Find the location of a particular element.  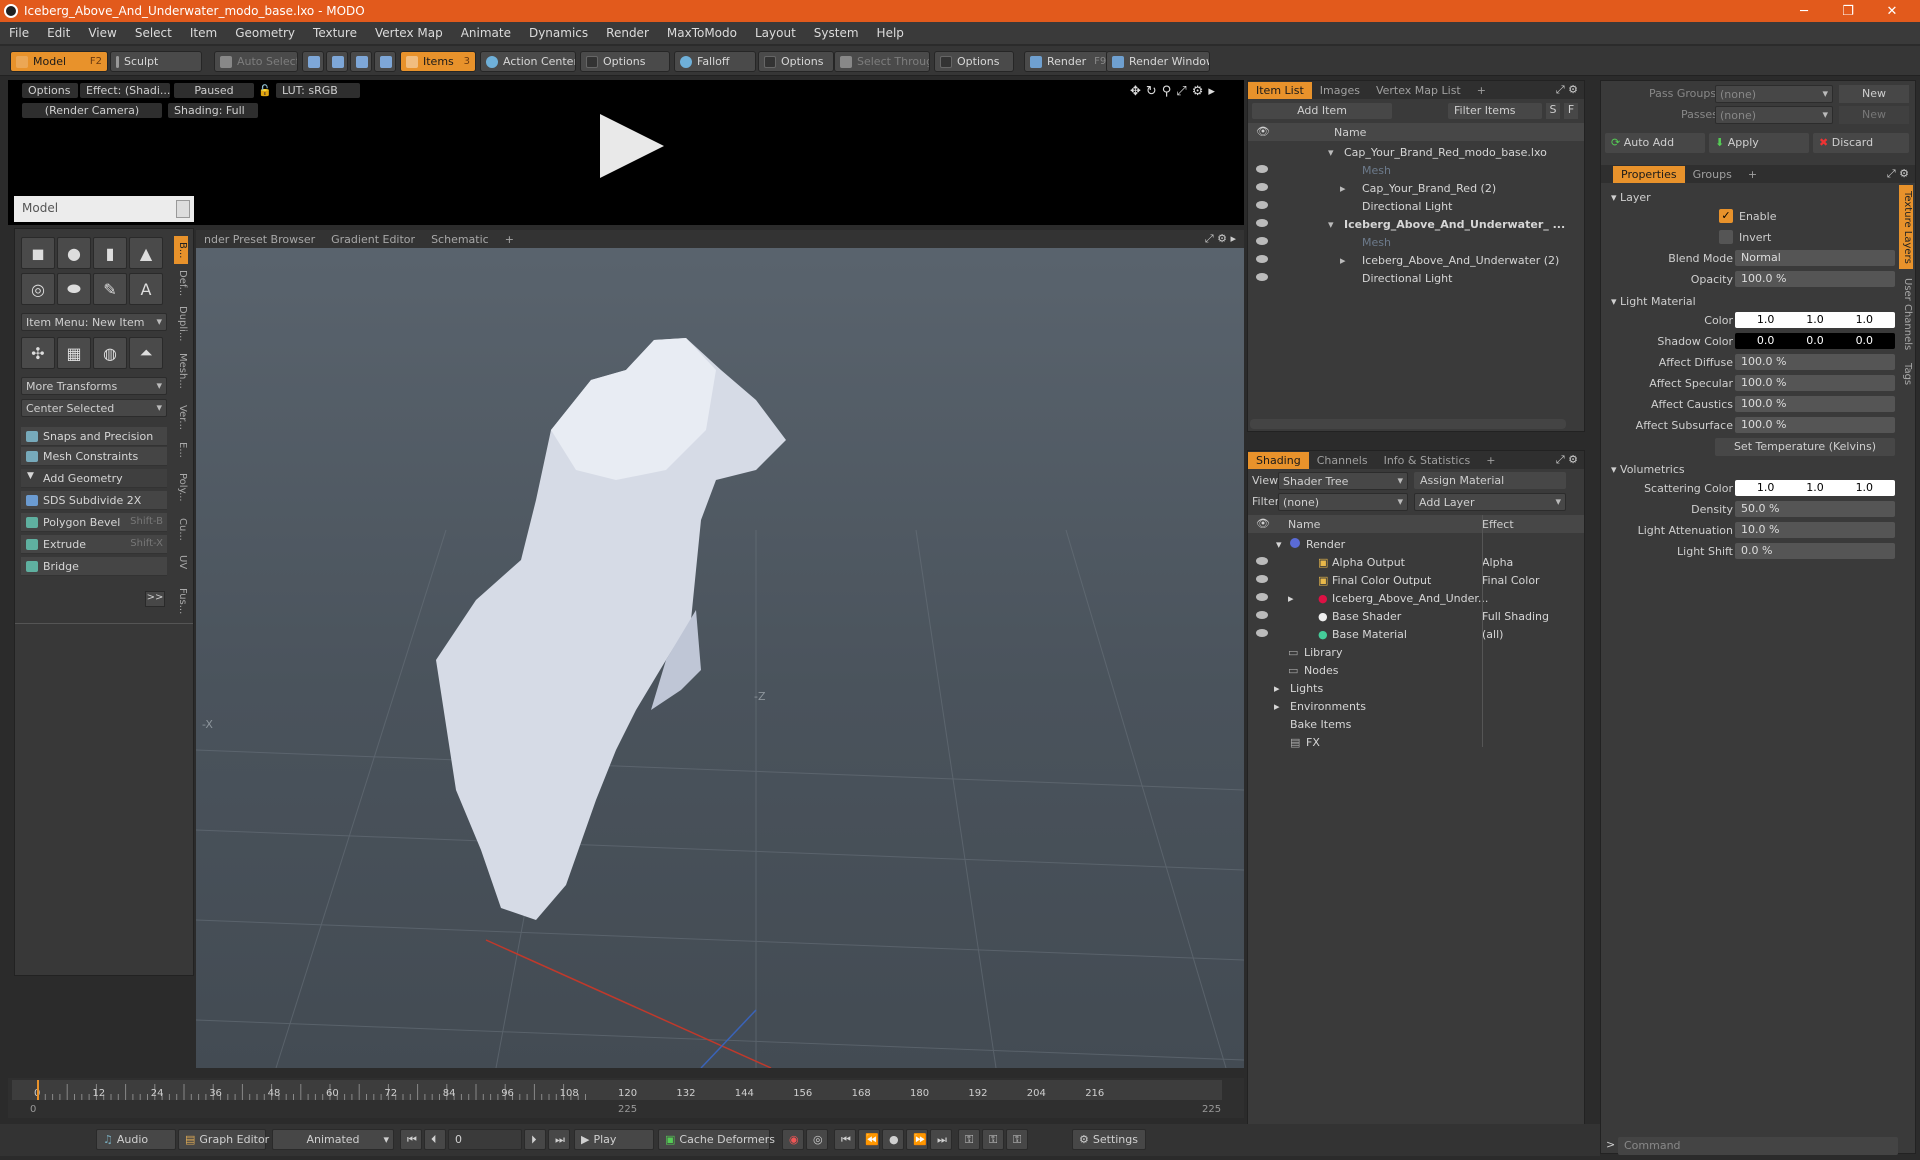

tab-item-list: Item List is located at coordinates (1280, 90).